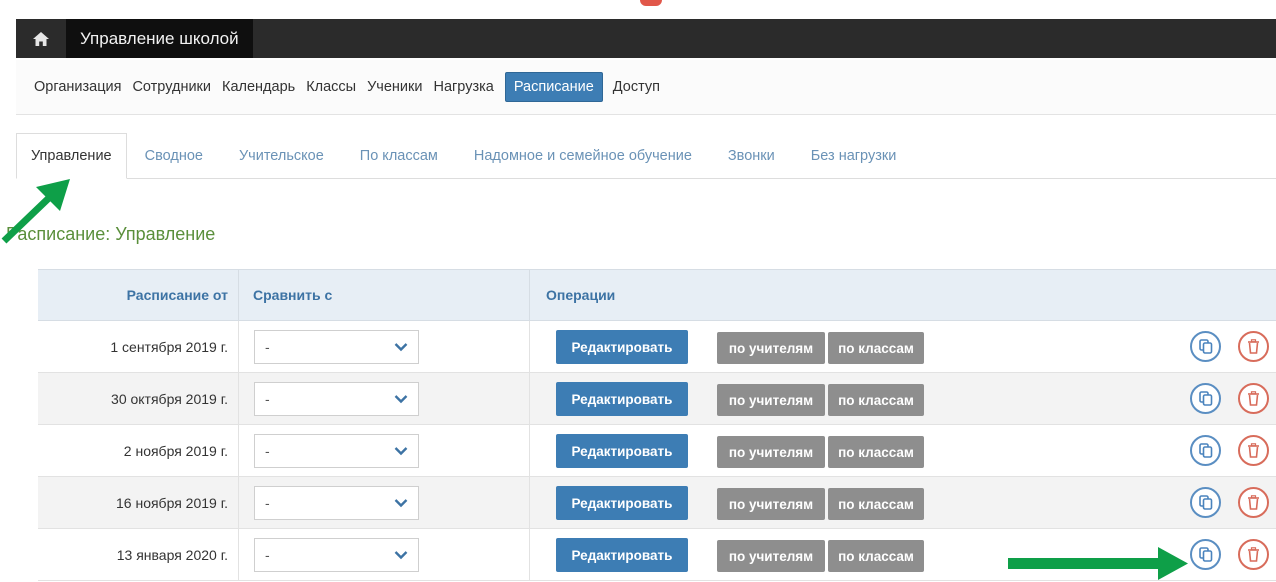 This screenshot has width=1276, height=582. I want to click on schedule-date: 2 ноября 2019 г., so click(138, 450).